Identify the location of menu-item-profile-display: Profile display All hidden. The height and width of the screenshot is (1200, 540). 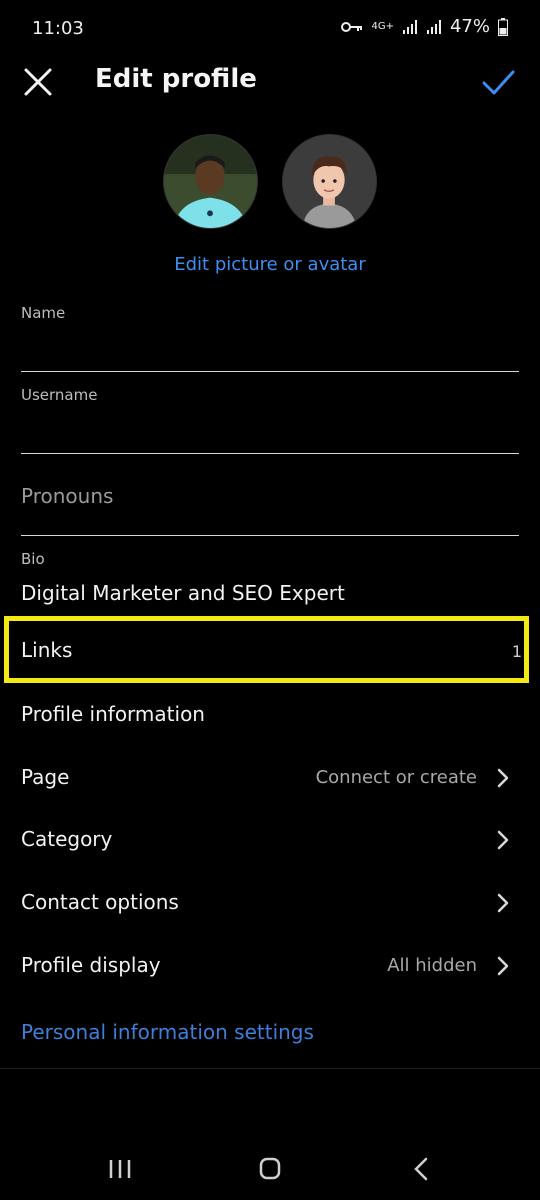
(270, 967).